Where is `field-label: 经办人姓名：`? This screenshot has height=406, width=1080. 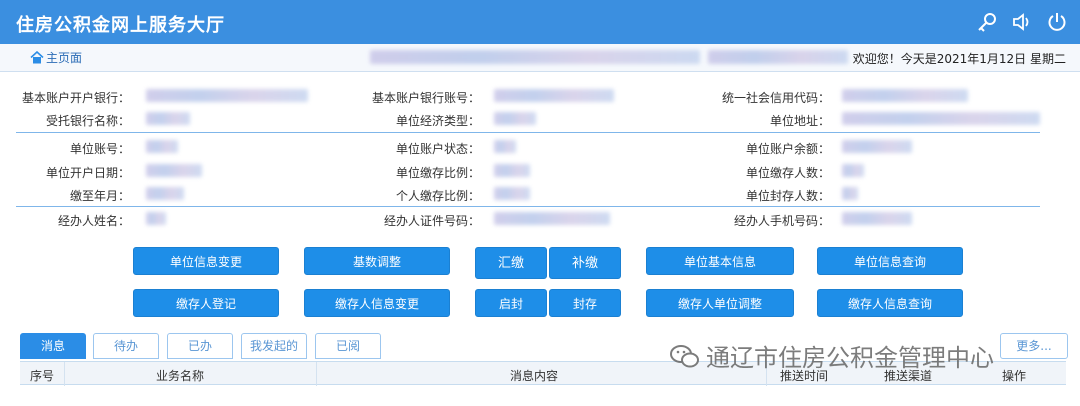
field-label: 经办人姓名： is located at coordinates (93, 221).